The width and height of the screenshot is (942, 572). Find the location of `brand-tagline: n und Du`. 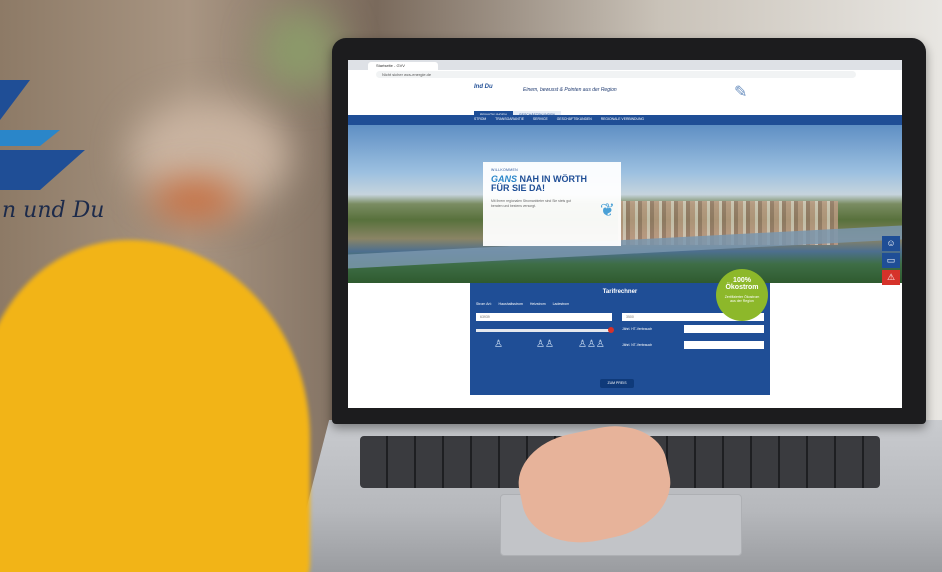

brand-tagline: n und Du is located at coordinates (53, 210).